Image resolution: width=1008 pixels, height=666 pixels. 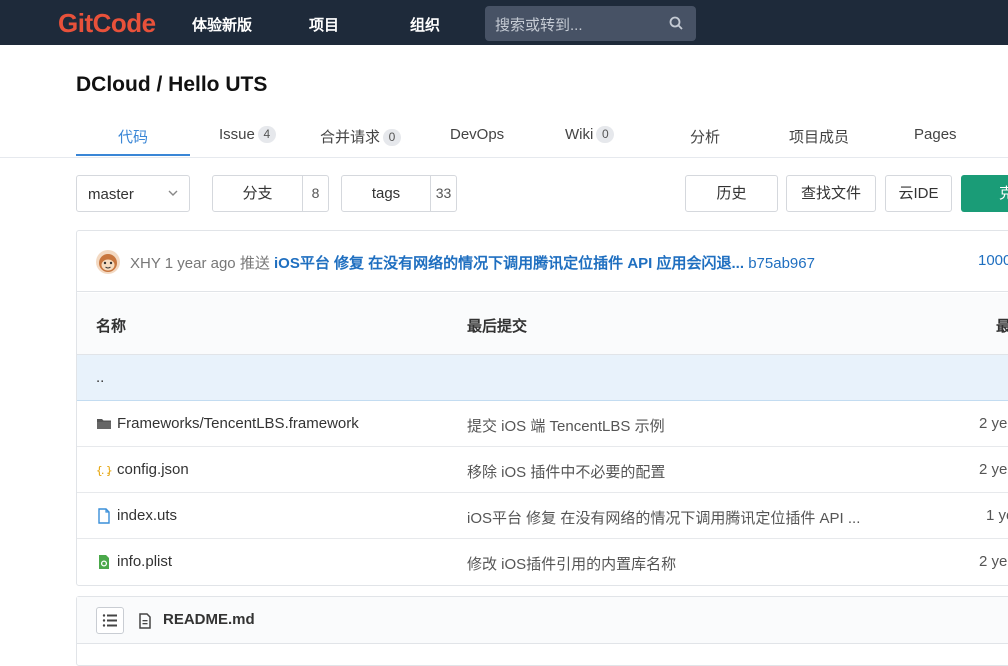 What do you see at coordinates (315, 193) in the screenshot?
I see `branches-count: 8` at bounding box center [315, 193].